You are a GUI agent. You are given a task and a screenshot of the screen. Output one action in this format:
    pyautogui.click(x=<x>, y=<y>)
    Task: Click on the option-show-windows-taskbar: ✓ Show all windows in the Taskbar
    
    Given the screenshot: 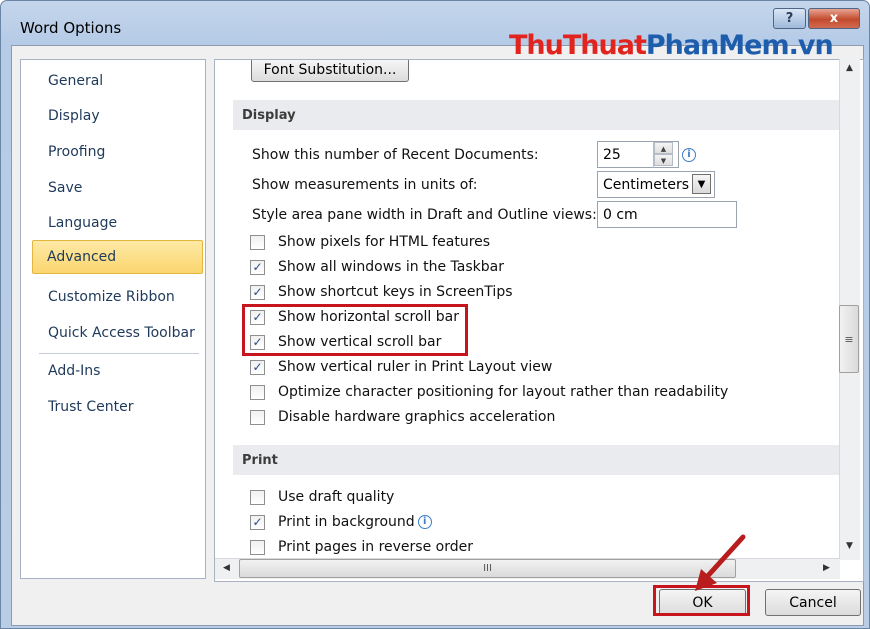 What is the action you would take?
    pyautogui.click(x=377, y=267)
    